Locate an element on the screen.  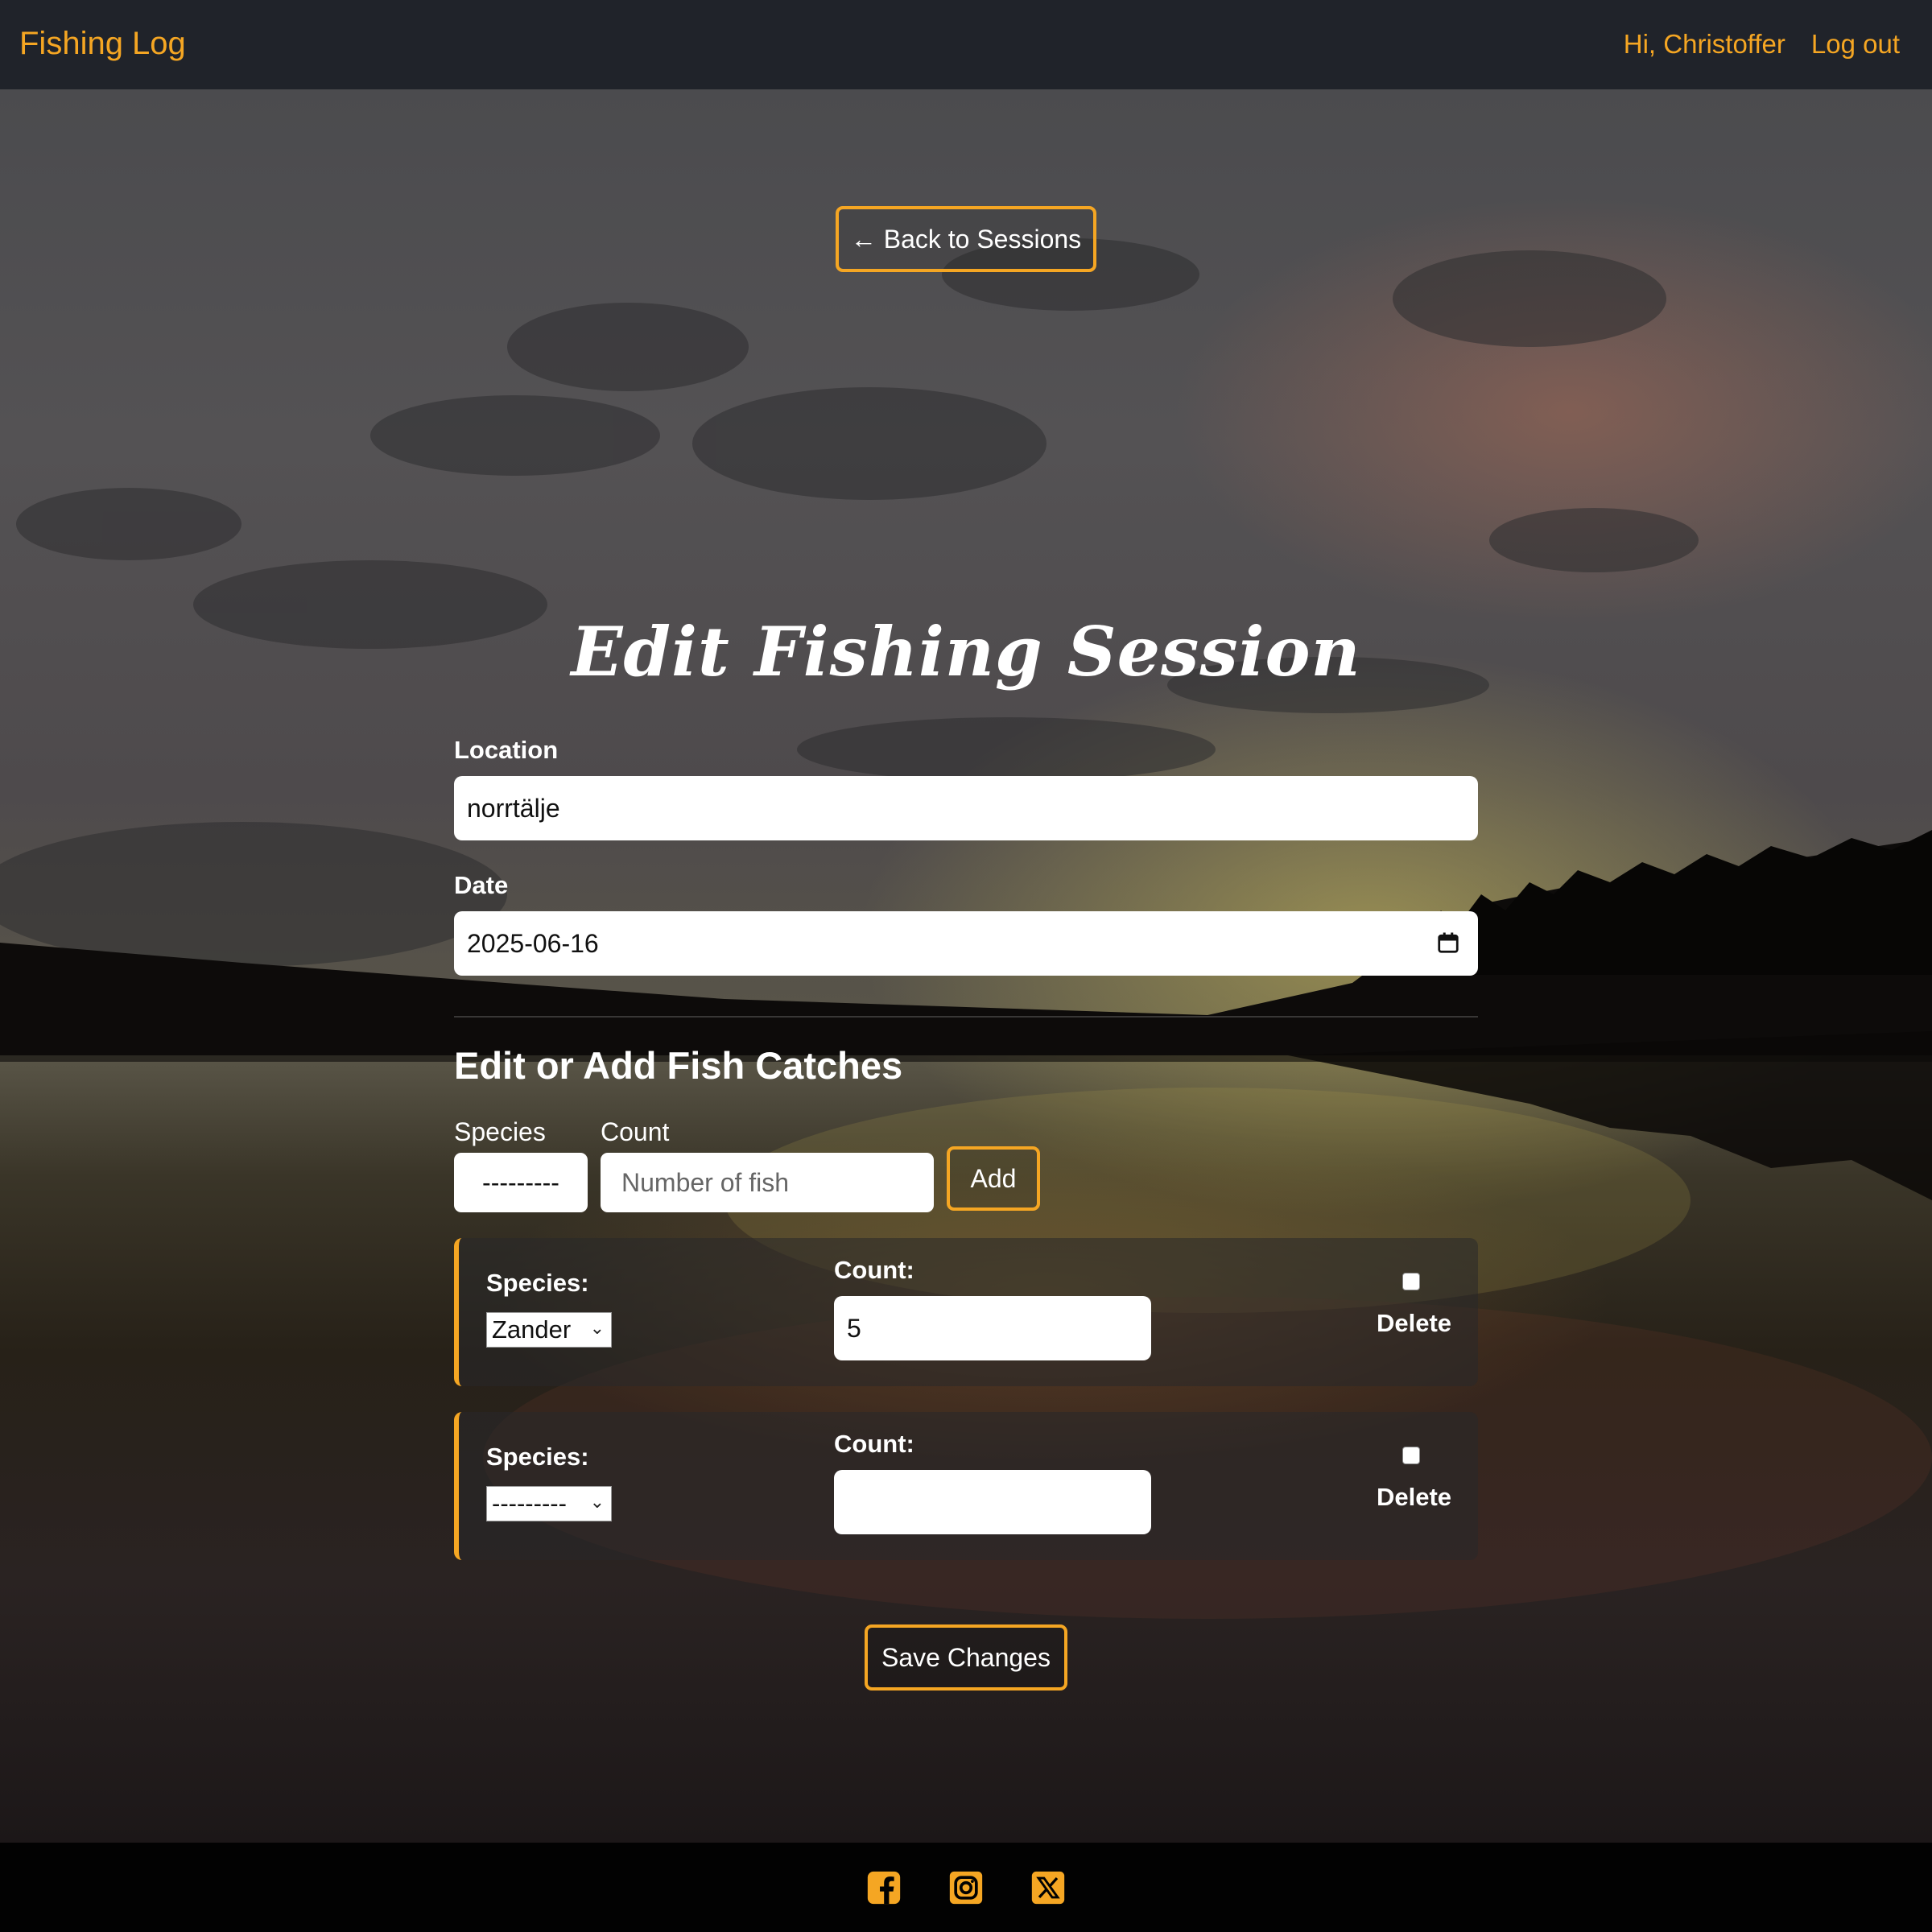
facebook-icon is located at coordinates (884, 1887).